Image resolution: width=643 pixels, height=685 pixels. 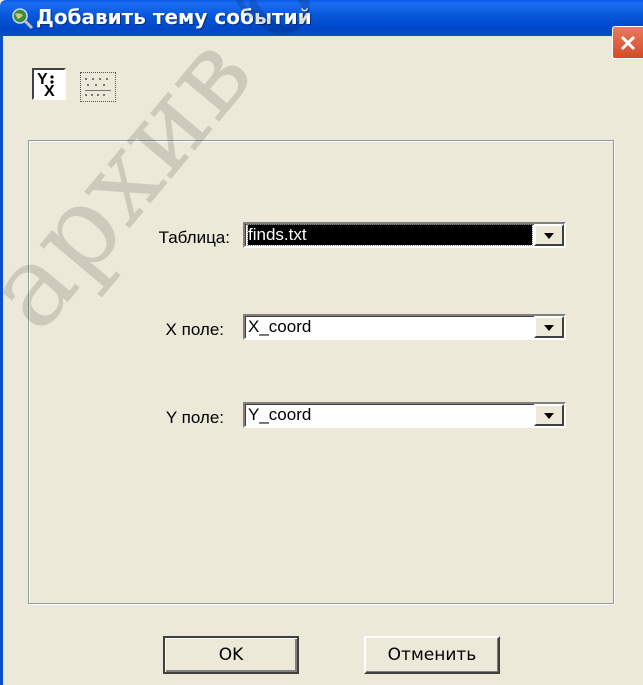 I want to click on xy-icon: Y X, so click(x=46, y=85).